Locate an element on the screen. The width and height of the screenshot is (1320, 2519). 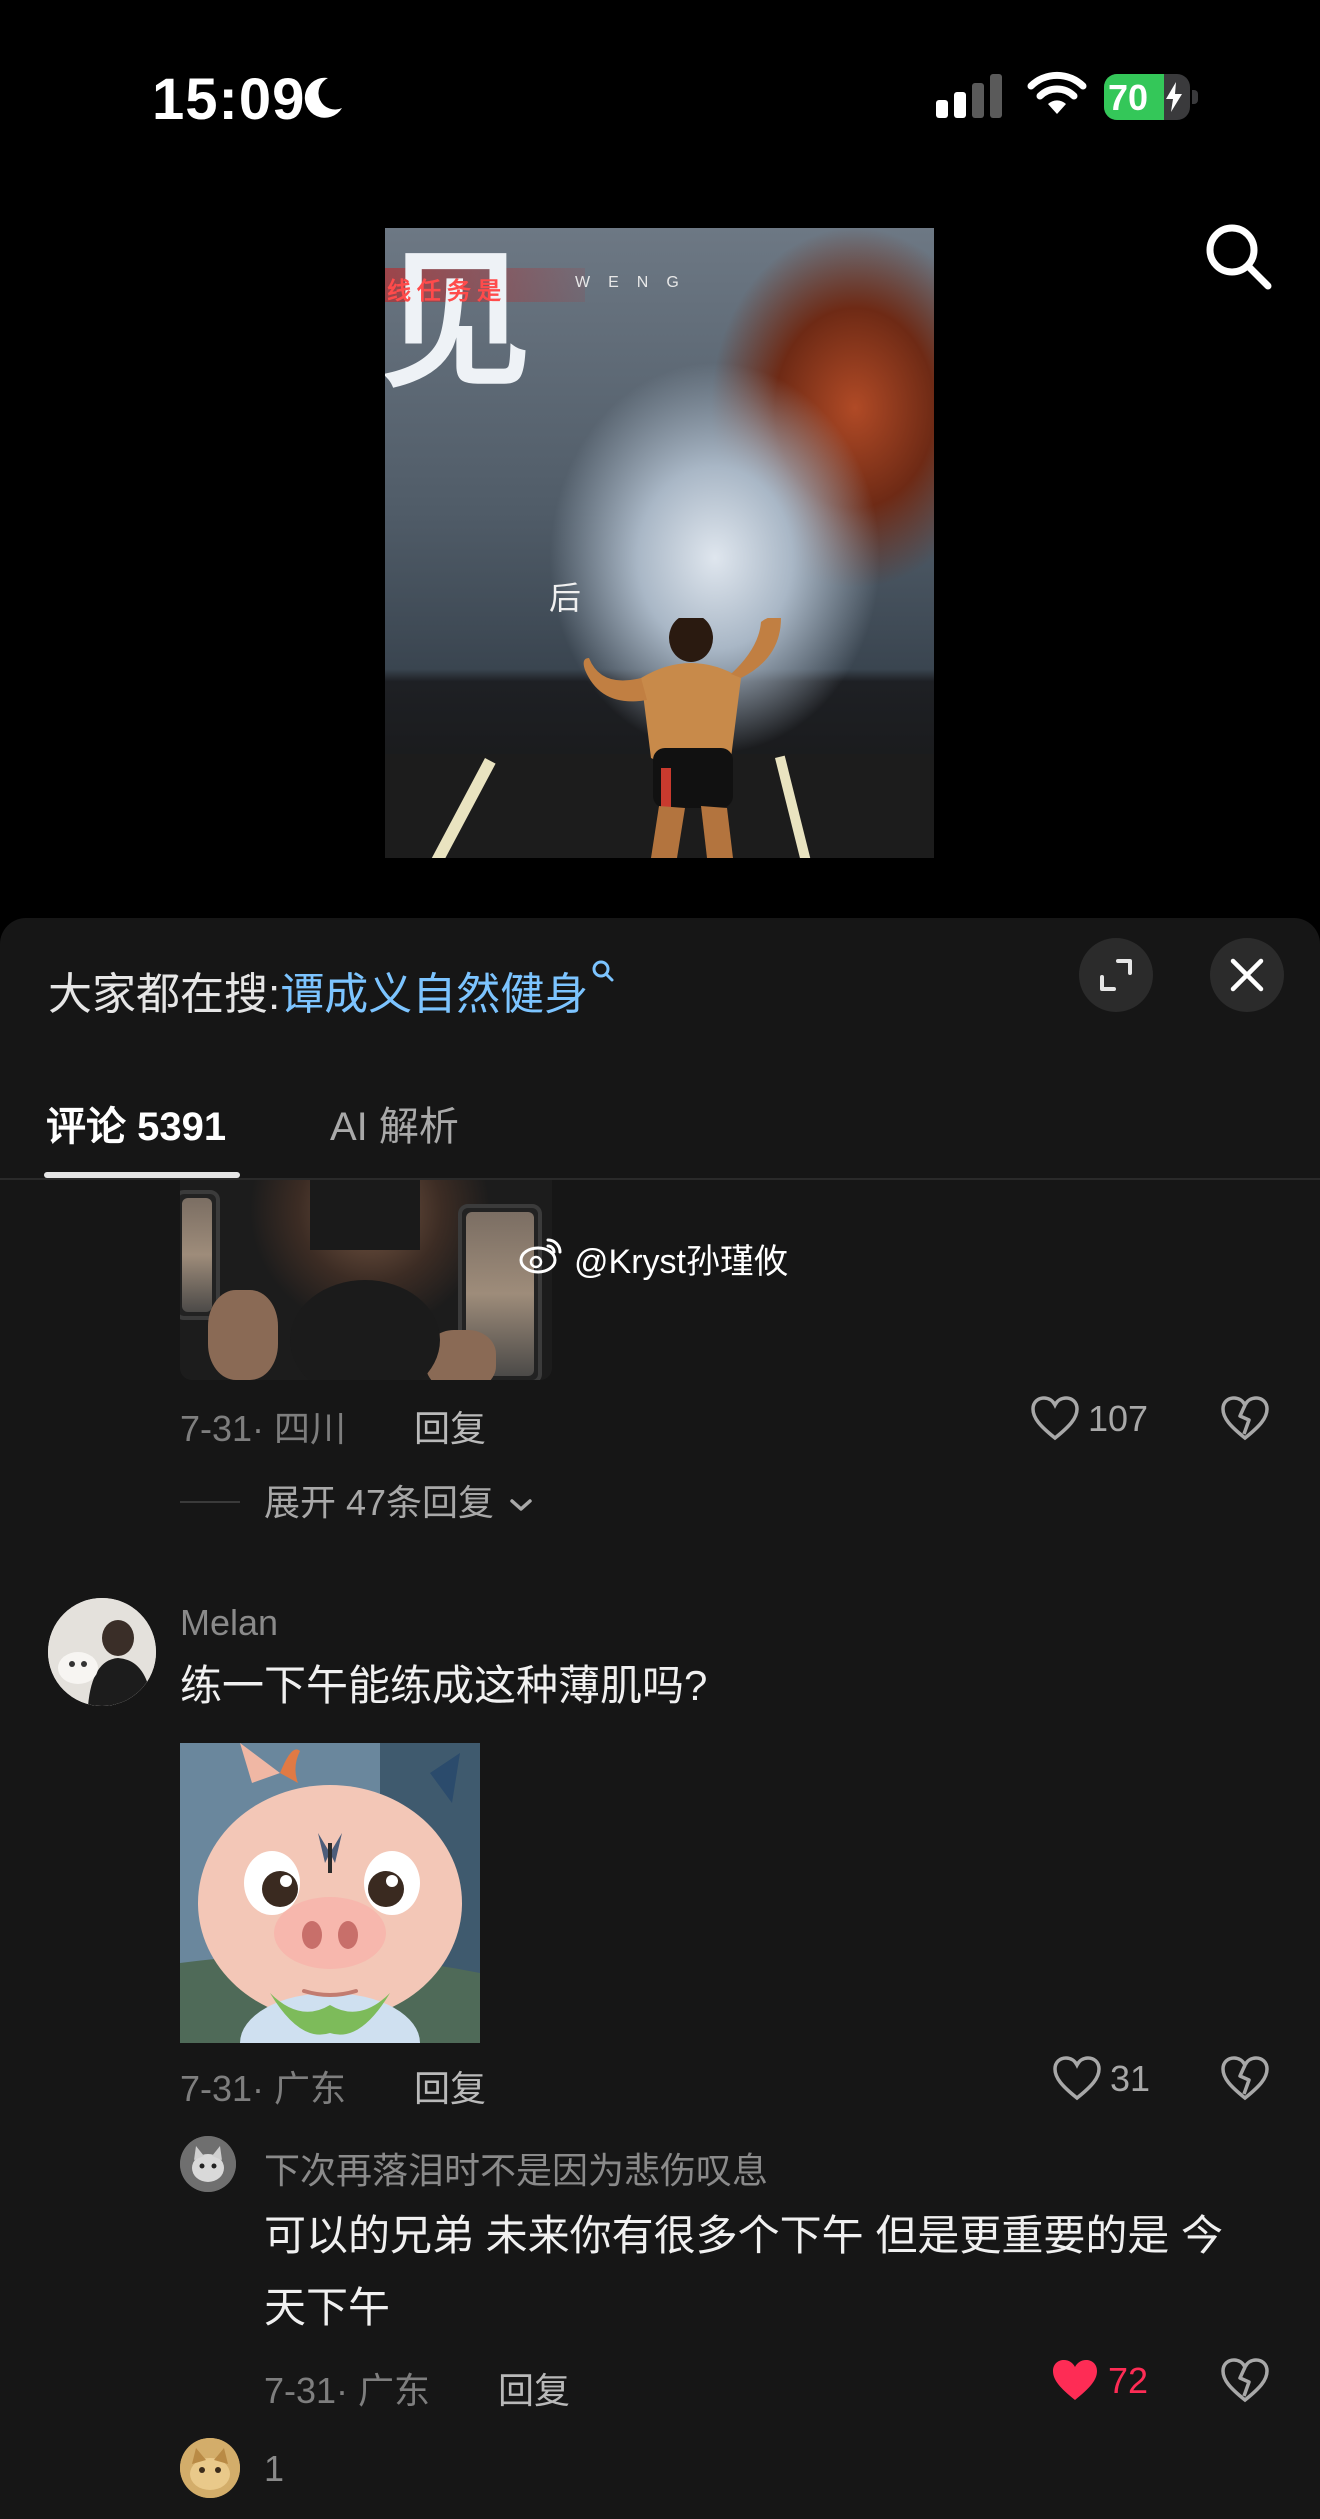
close-icon is located at coordinates (1247, 975).